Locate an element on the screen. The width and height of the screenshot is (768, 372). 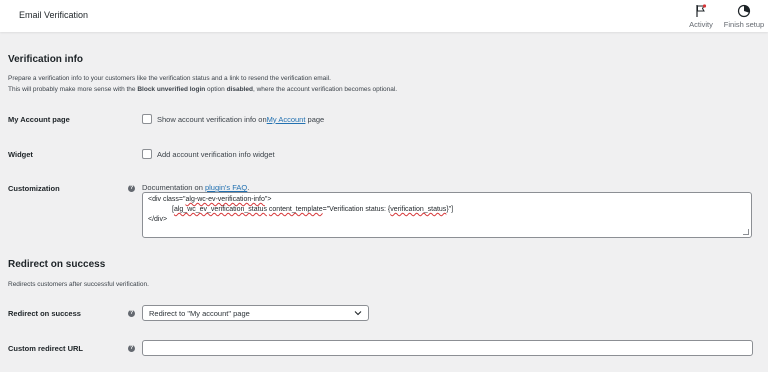
redirect-select-value: Redirect to "My account" page is located at coordinates (199, 313).